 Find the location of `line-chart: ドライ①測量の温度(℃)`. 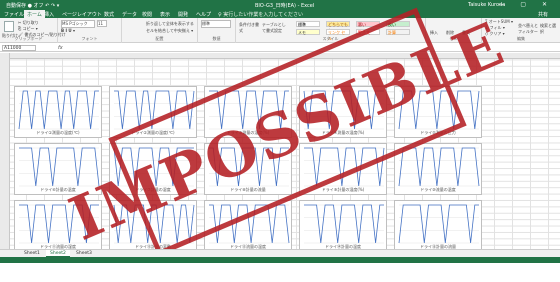

line-chart: ドライ①測量の温度(℃) is located at coordinates (58, 112).